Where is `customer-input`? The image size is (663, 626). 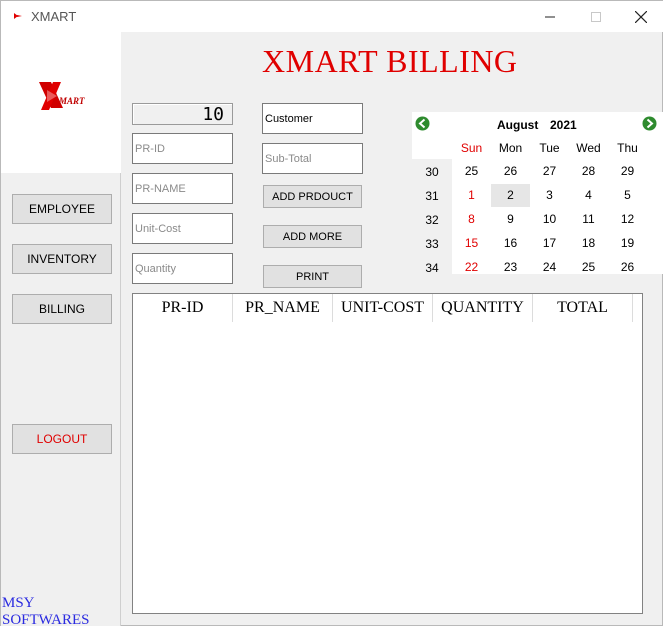
customer-input is located at coordinates (312, 118).